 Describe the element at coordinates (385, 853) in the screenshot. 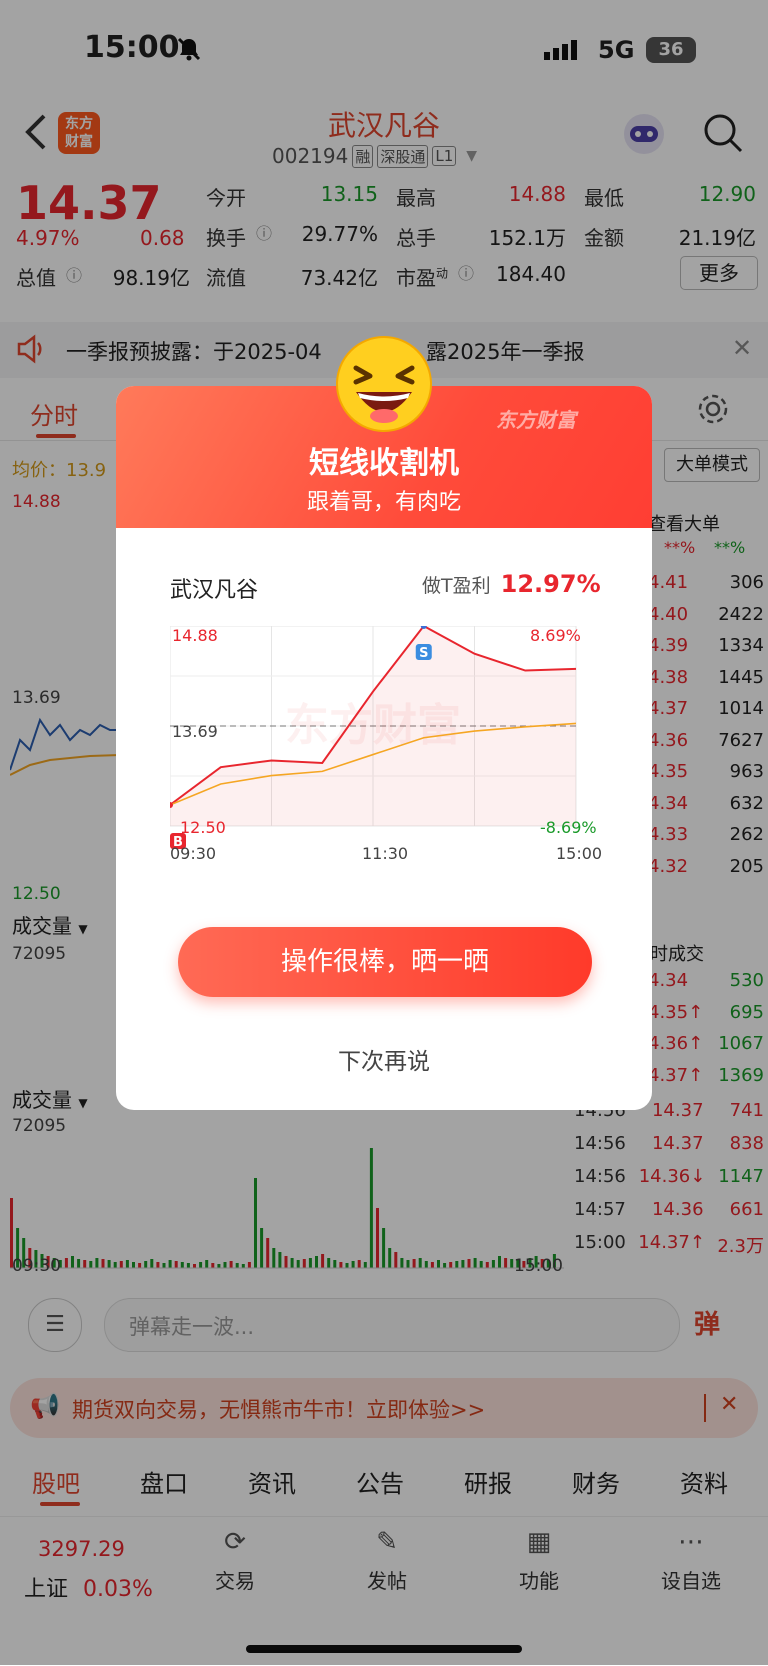

I see `x-label-mid: 11:30` at that location.